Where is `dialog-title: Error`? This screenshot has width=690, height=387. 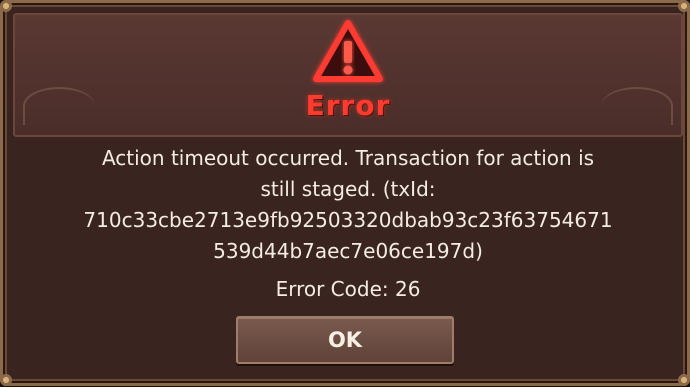 dialog-title: Error is located at coordinates (348, 105).